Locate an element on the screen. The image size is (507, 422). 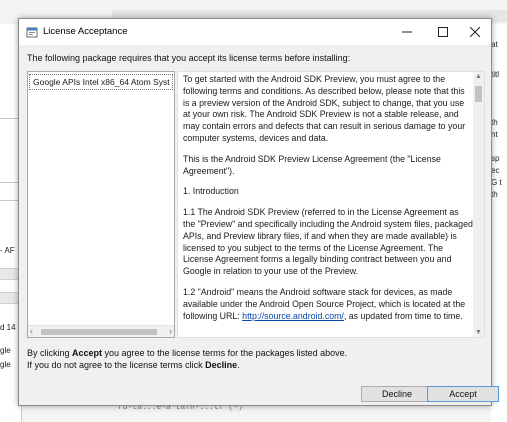
notice-emphasis: Decline is located at coordinates (221, 365).